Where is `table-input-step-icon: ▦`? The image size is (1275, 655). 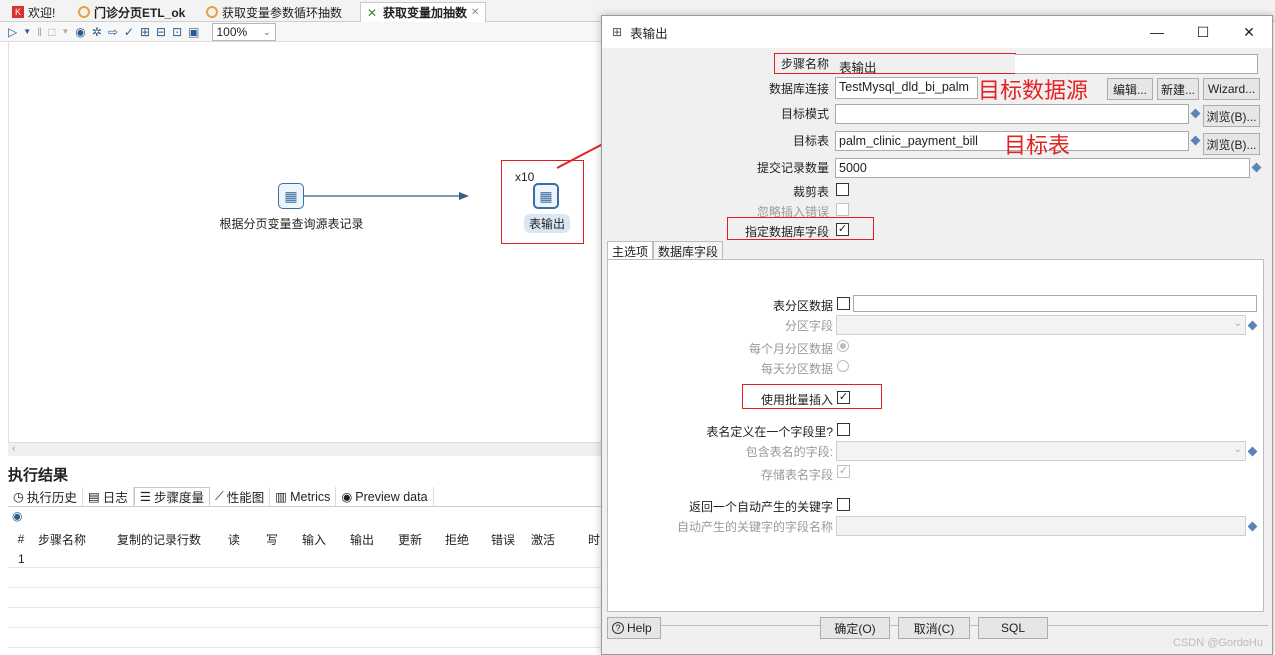
table-input-step-icon: ▦ is located at coordinates (291, 196).